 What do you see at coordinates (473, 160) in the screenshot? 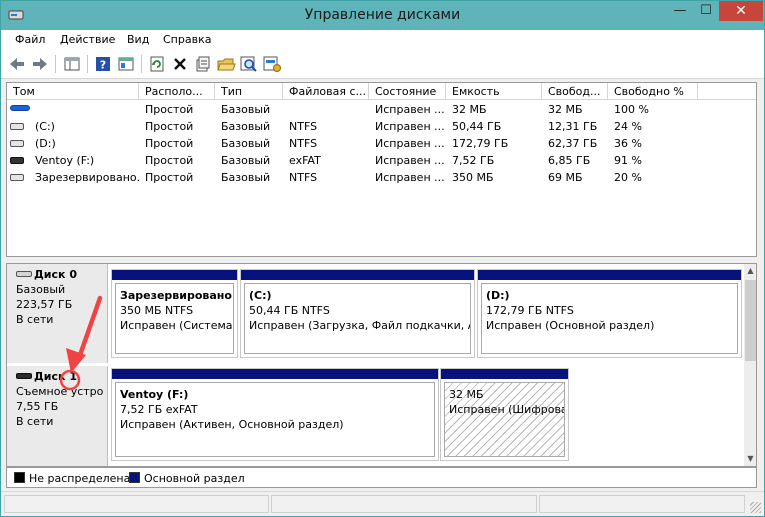
I see `volume-capacity: 7,52 ГБ` at bounding box center [473, 160].